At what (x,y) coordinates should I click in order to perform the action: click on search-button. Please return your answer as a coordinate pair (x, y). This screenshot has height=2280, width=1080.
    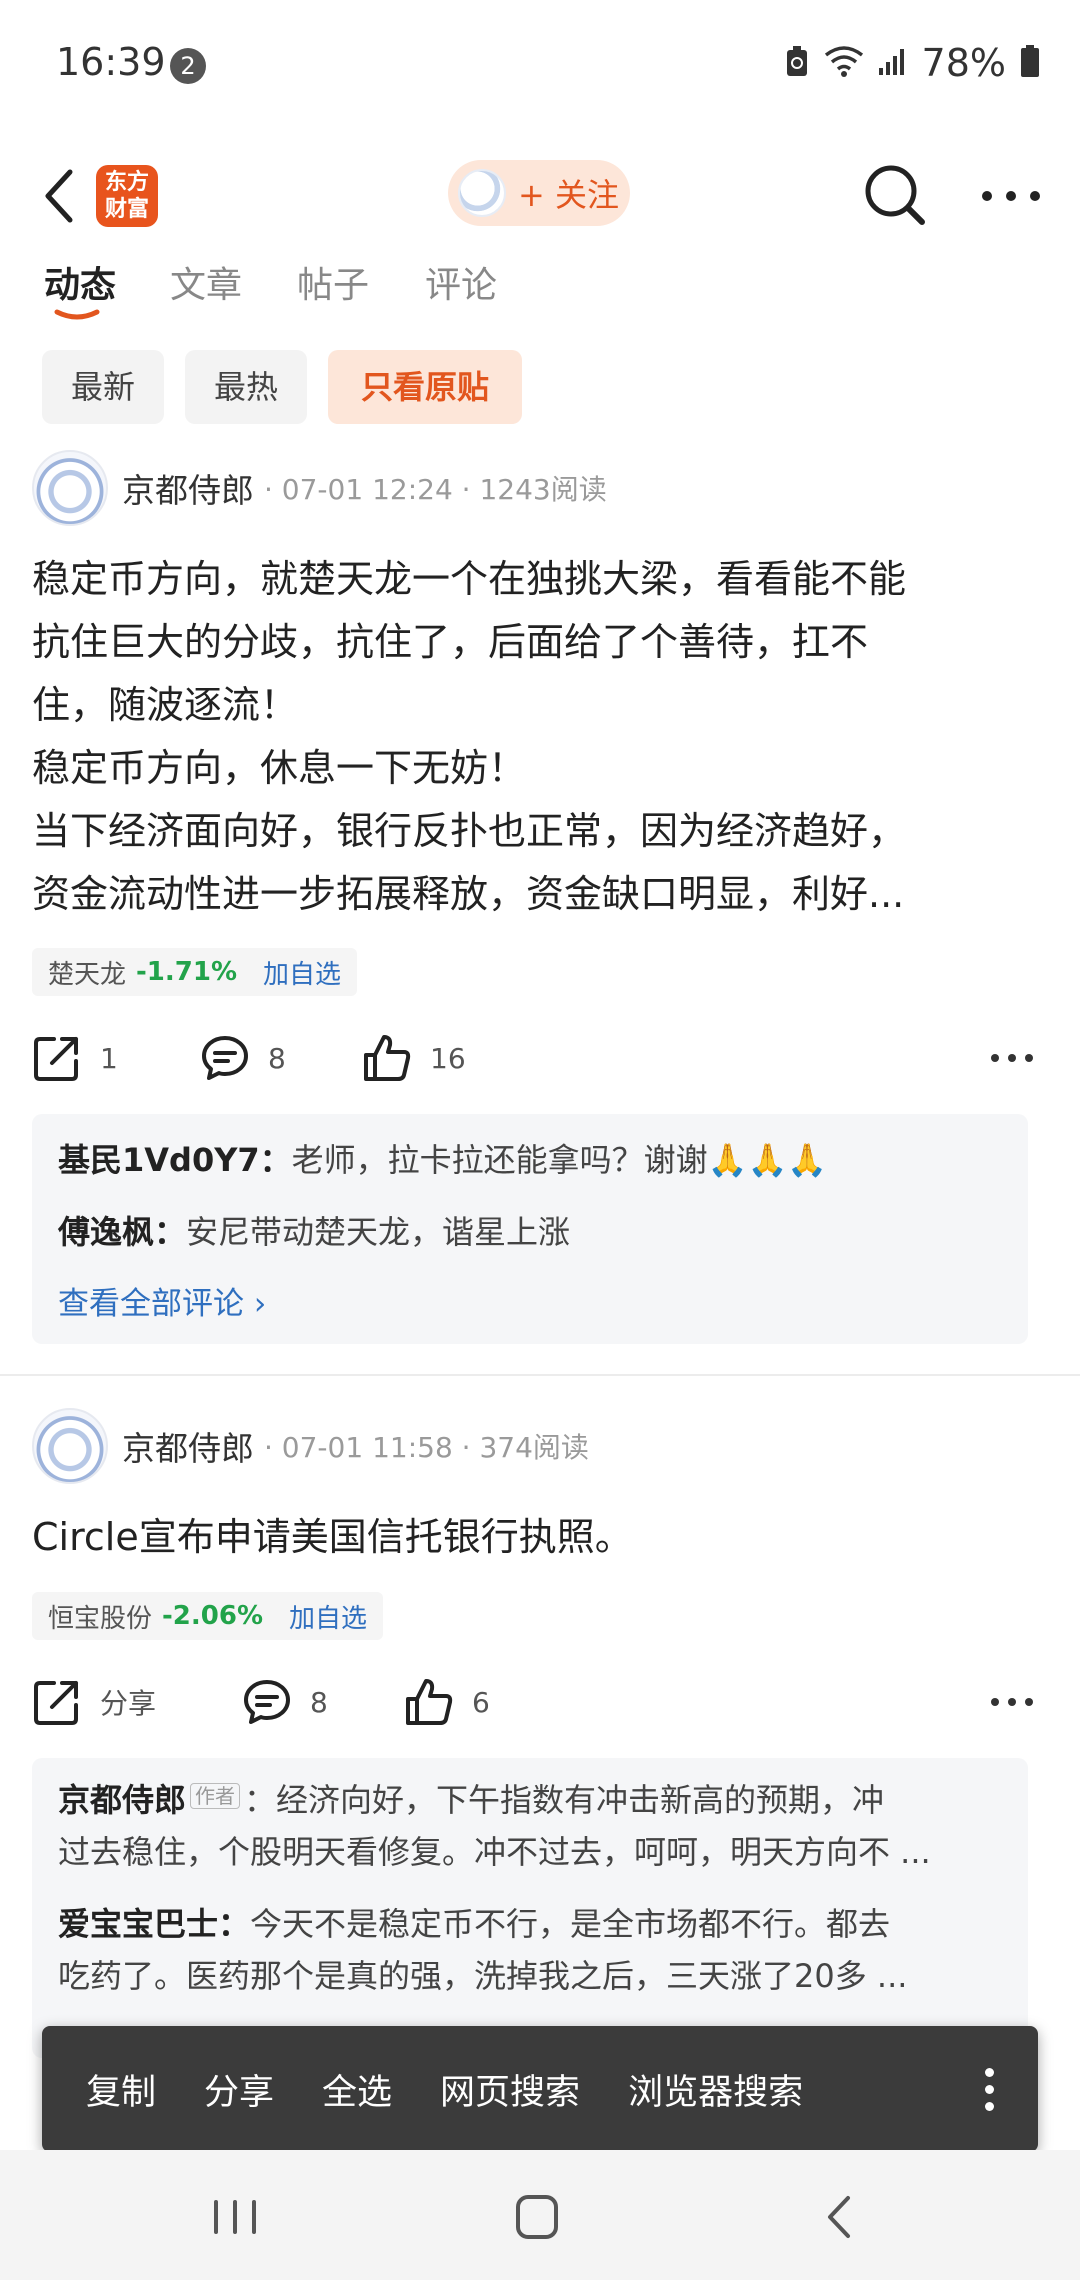
    Looking at the image, I should click on (894, 196).